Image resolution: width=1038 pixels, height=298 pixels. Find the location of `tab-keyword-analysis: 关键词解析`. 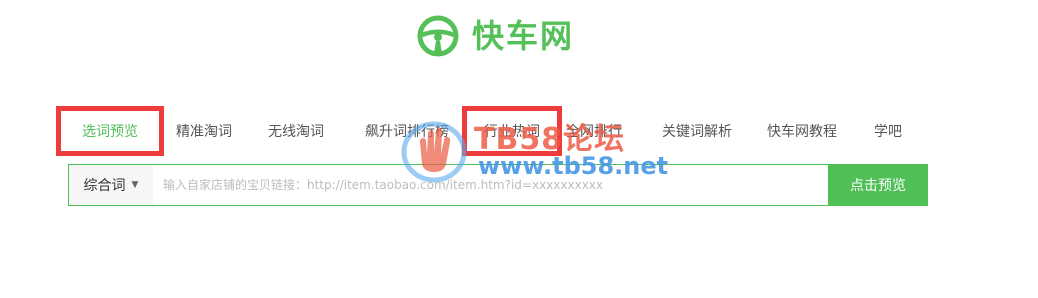

tab-keyword-analysis: 关键词解析 is located at coordinates (697, 131).